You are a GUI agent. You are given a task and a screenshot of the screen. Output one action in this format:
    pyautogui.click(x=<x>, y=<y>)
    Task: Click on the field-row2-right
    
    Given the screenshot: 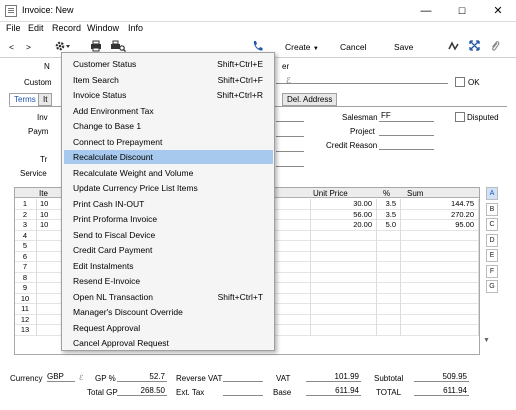 What is the action you would take?
    pyautogui.click(x=290, y=131)
    